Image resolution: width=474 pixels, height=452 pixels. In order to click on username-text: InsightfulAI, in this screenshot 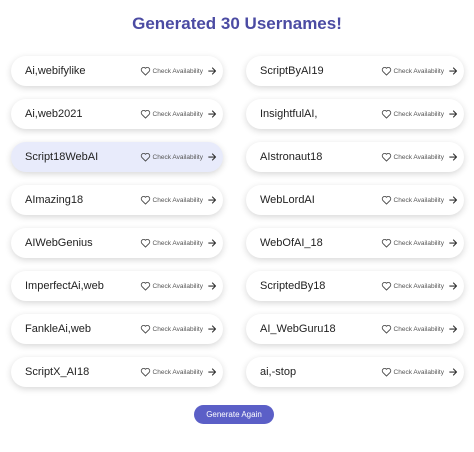, I will do `click(289, 114)`.